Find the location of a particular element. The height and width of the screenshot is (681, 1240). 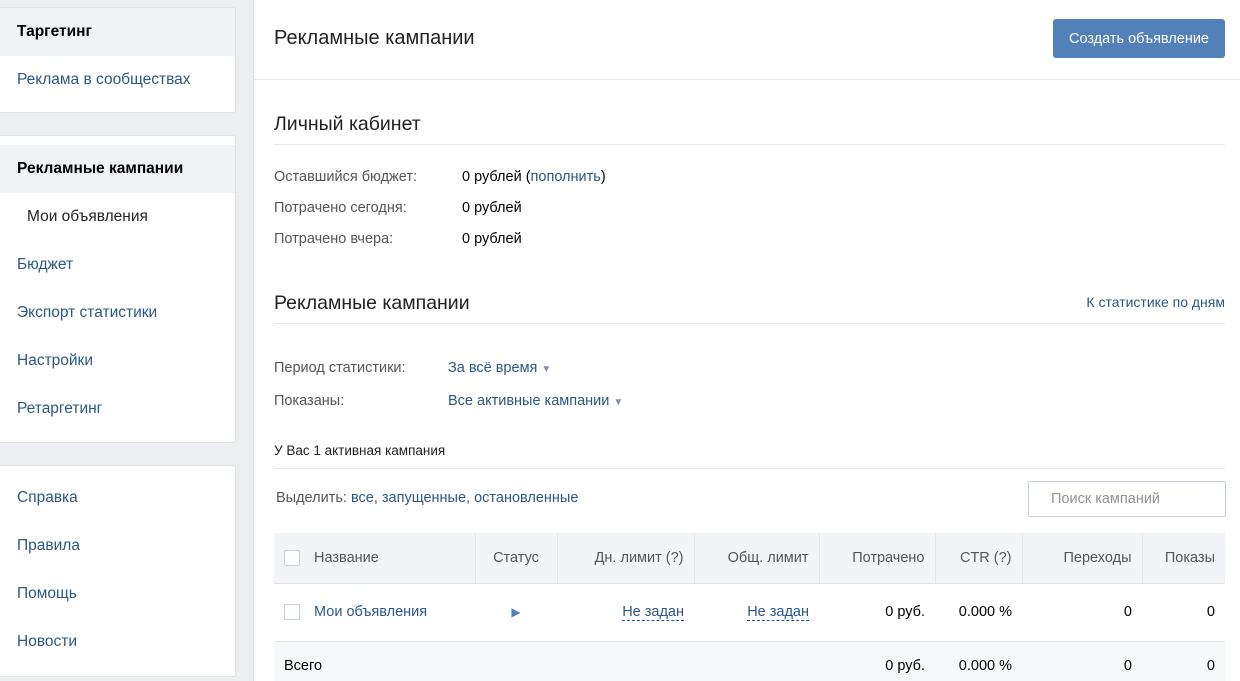

select-stopped-link: остановленные is located at coordinates (526, 498).